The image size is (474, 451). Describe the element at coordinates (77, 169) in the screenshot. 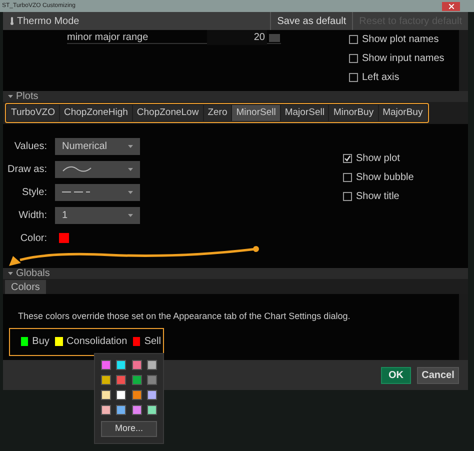

I see `curve-icon` at that location.